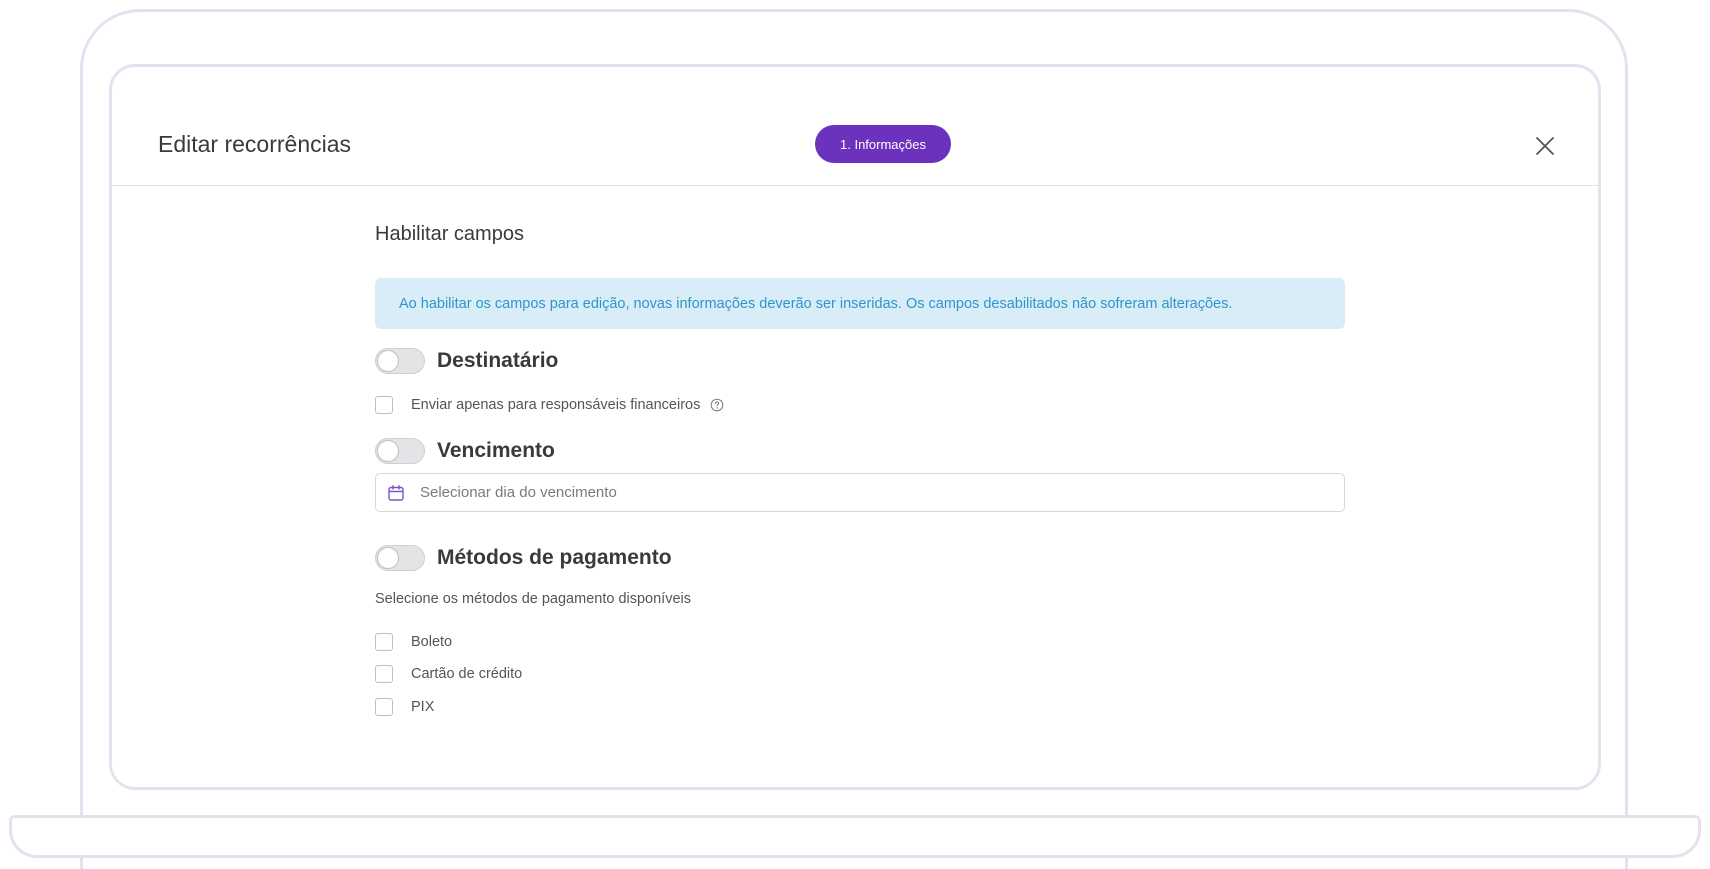  What do you see at coordinates (717, 405) in the screenshot?
I see `help-circle-icon` at bounding box center [717, 405].